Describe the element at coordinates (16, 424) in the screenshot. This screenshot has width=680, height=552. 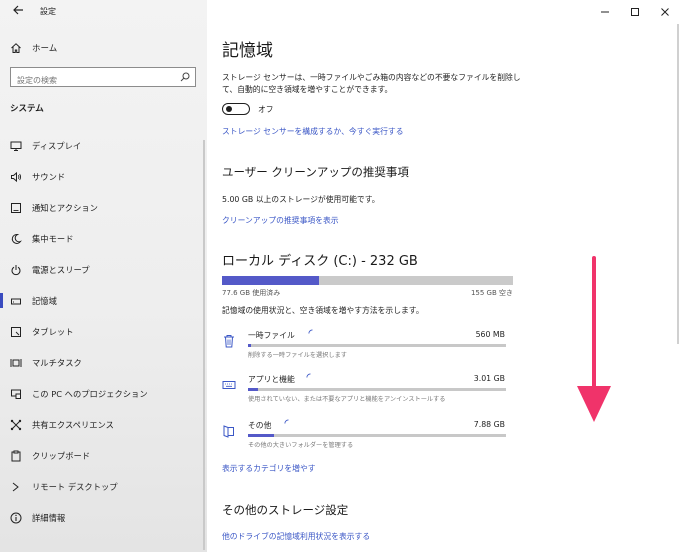
I see `share-icon` at that location.